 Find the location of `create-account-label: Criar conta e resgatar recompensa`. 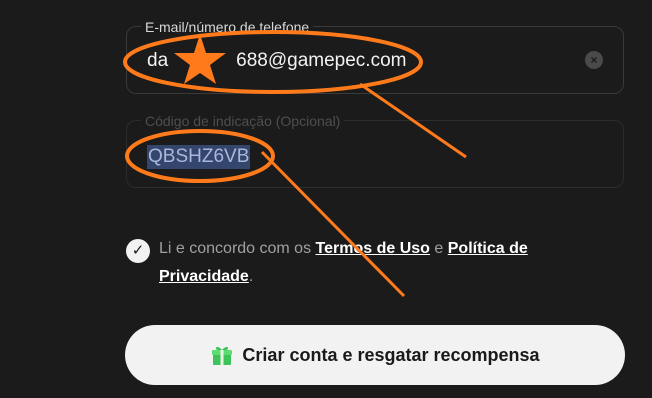

create-account-label: Criar conta e resgatar recompensa is located at coordinates (391, 354).